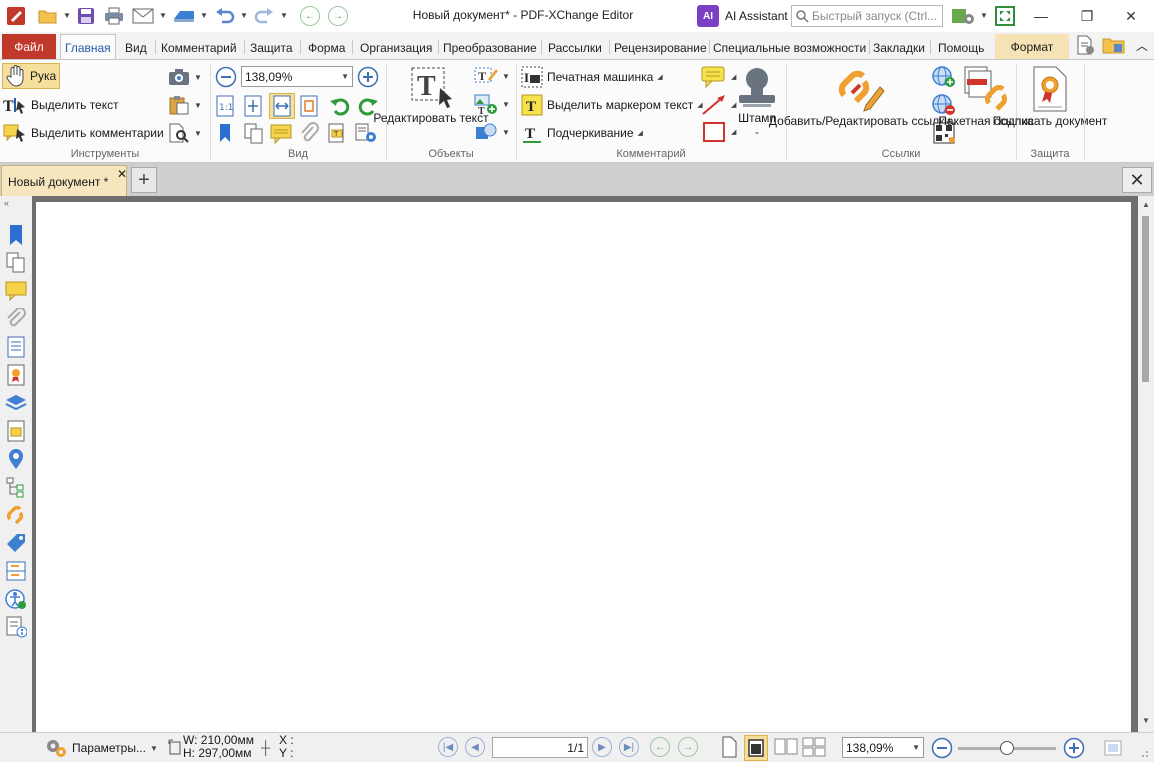 Image resolution: width=1154 pixels, height=762 pixels. What do you see at coordinates (1146, 204) in the screenshot?
I see `scroll-up-icon: ▲` at bounding box center [1146, 204].